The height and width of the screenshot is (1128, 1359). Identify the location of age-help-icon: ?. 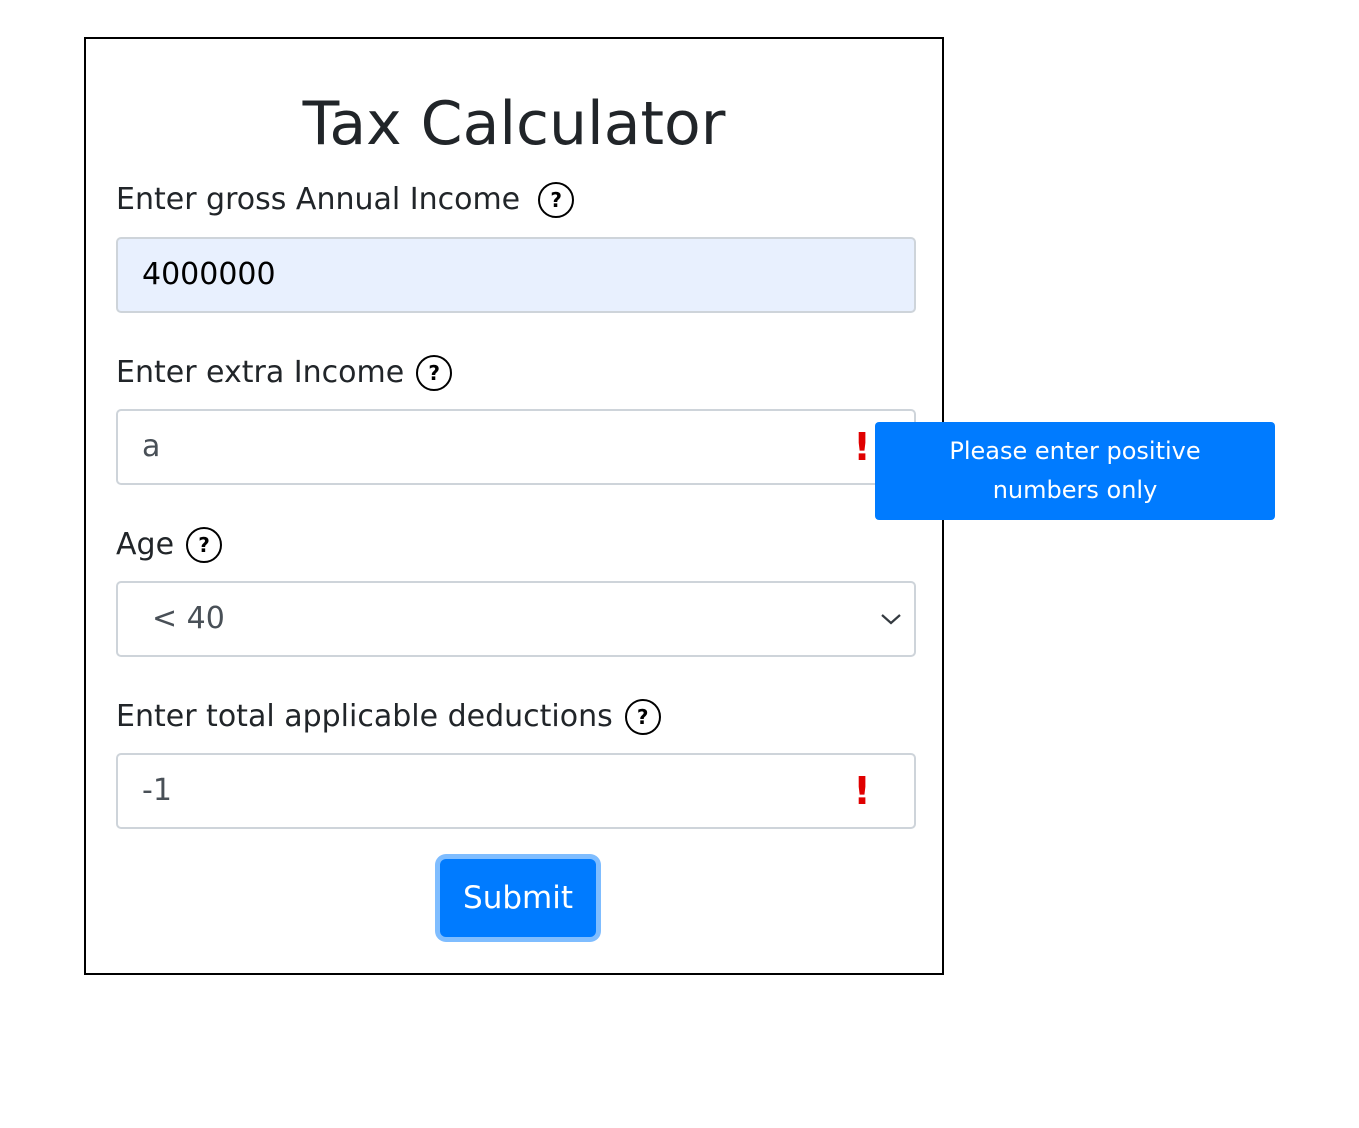
(204, 545).